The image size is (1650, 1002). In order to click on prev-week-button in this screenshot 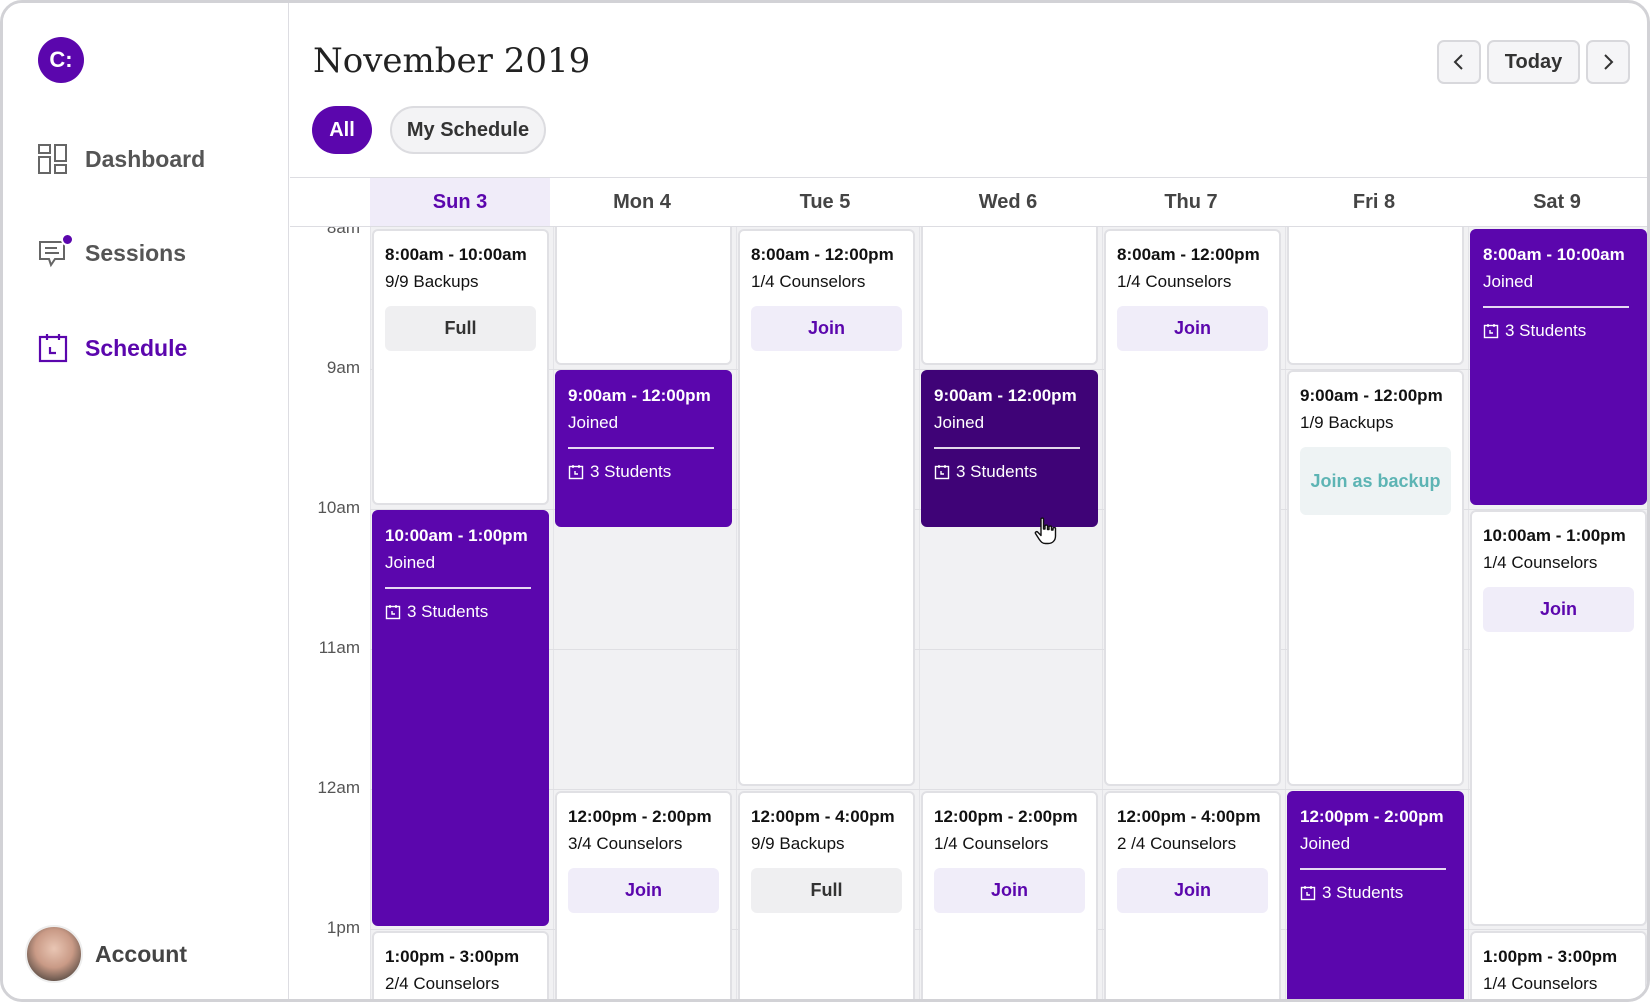, I will do `click(1459, 62)`.